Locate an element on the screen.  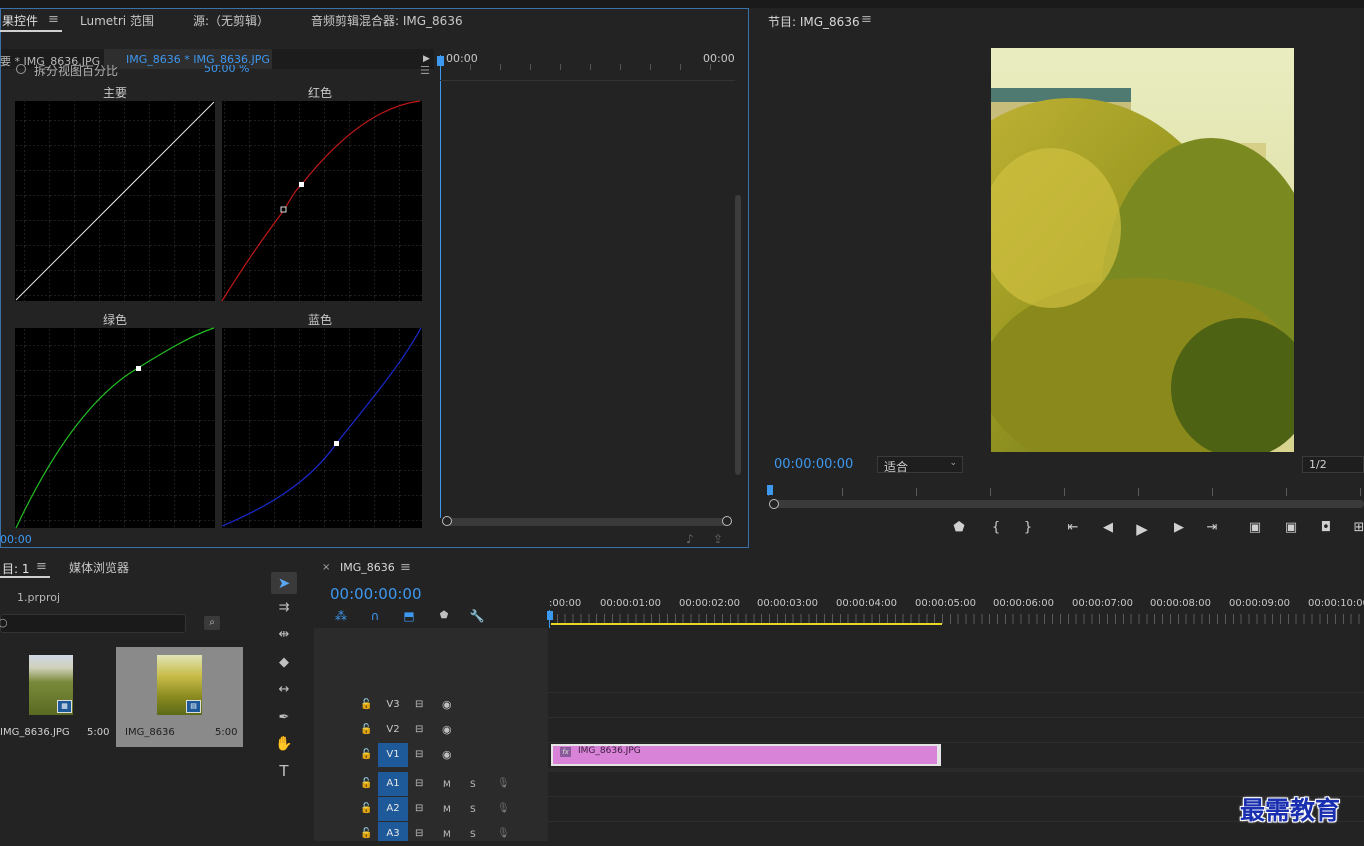
tab-lumetri-scopes: Lumetri 范围 is located at coordinates (117, 20).